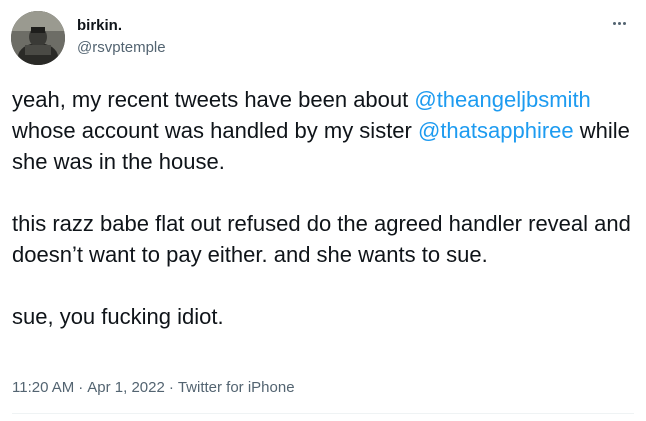  What do you see at coordinates (43, 387) in the screenshot?
I see `tweet-time: 11:20 AM` at bounding box center [43, 387].